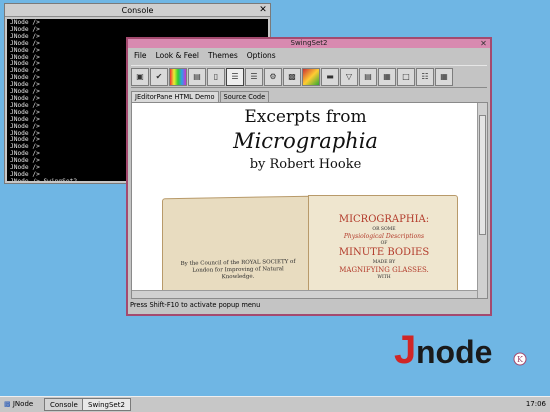 The image size is (550, 412). Describe the element at coordinates (304, 294) in the screenshot. I see `horizontal-scrollbar` at that location.